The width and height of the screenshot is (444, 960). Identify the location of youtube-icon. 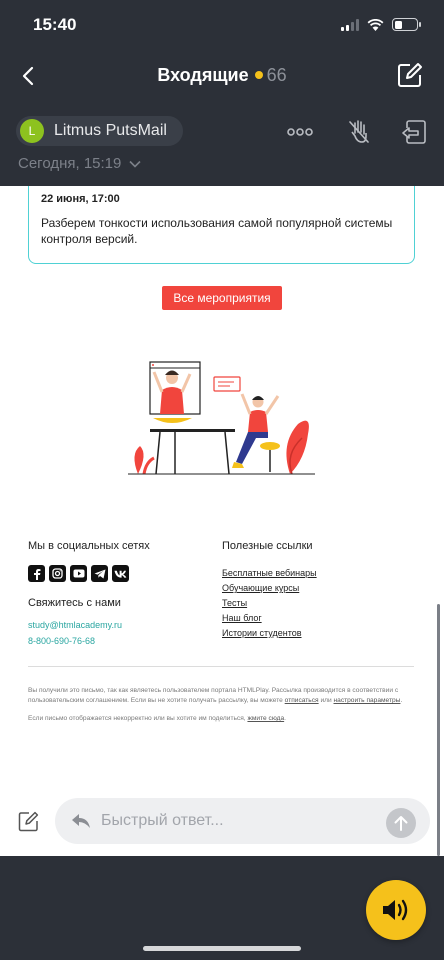
(78, 573).